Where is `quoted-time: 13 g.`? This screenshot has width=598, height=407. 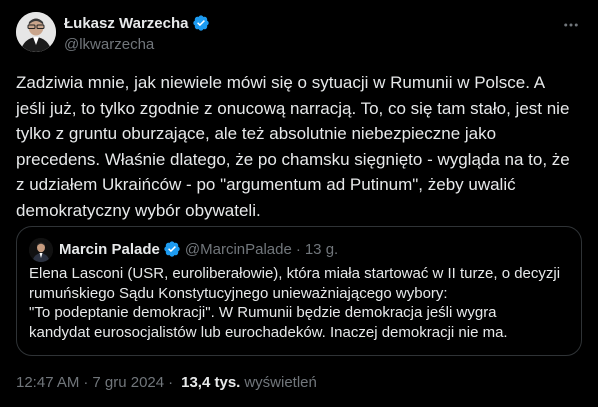
quoted-time: 13 g. is located at coordinates (321, 249).